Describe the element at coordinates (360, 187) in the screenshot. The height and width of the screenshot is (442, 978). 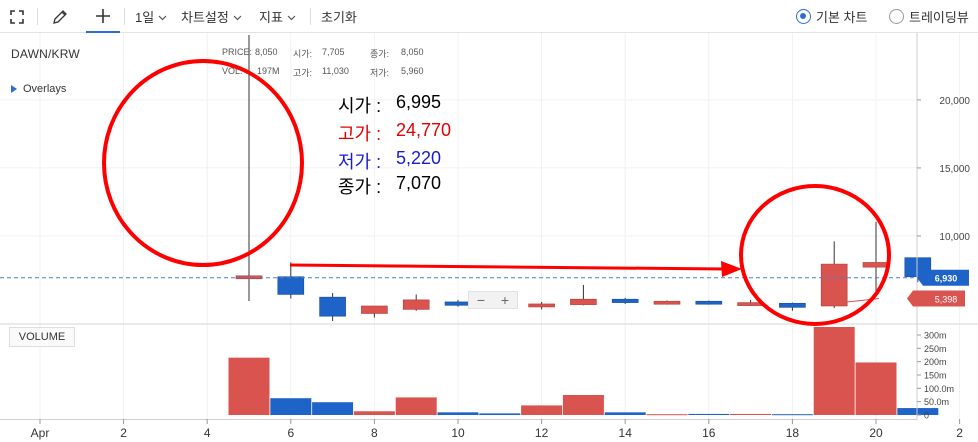
I see `annotation-close-label: 종가 :` at that location.